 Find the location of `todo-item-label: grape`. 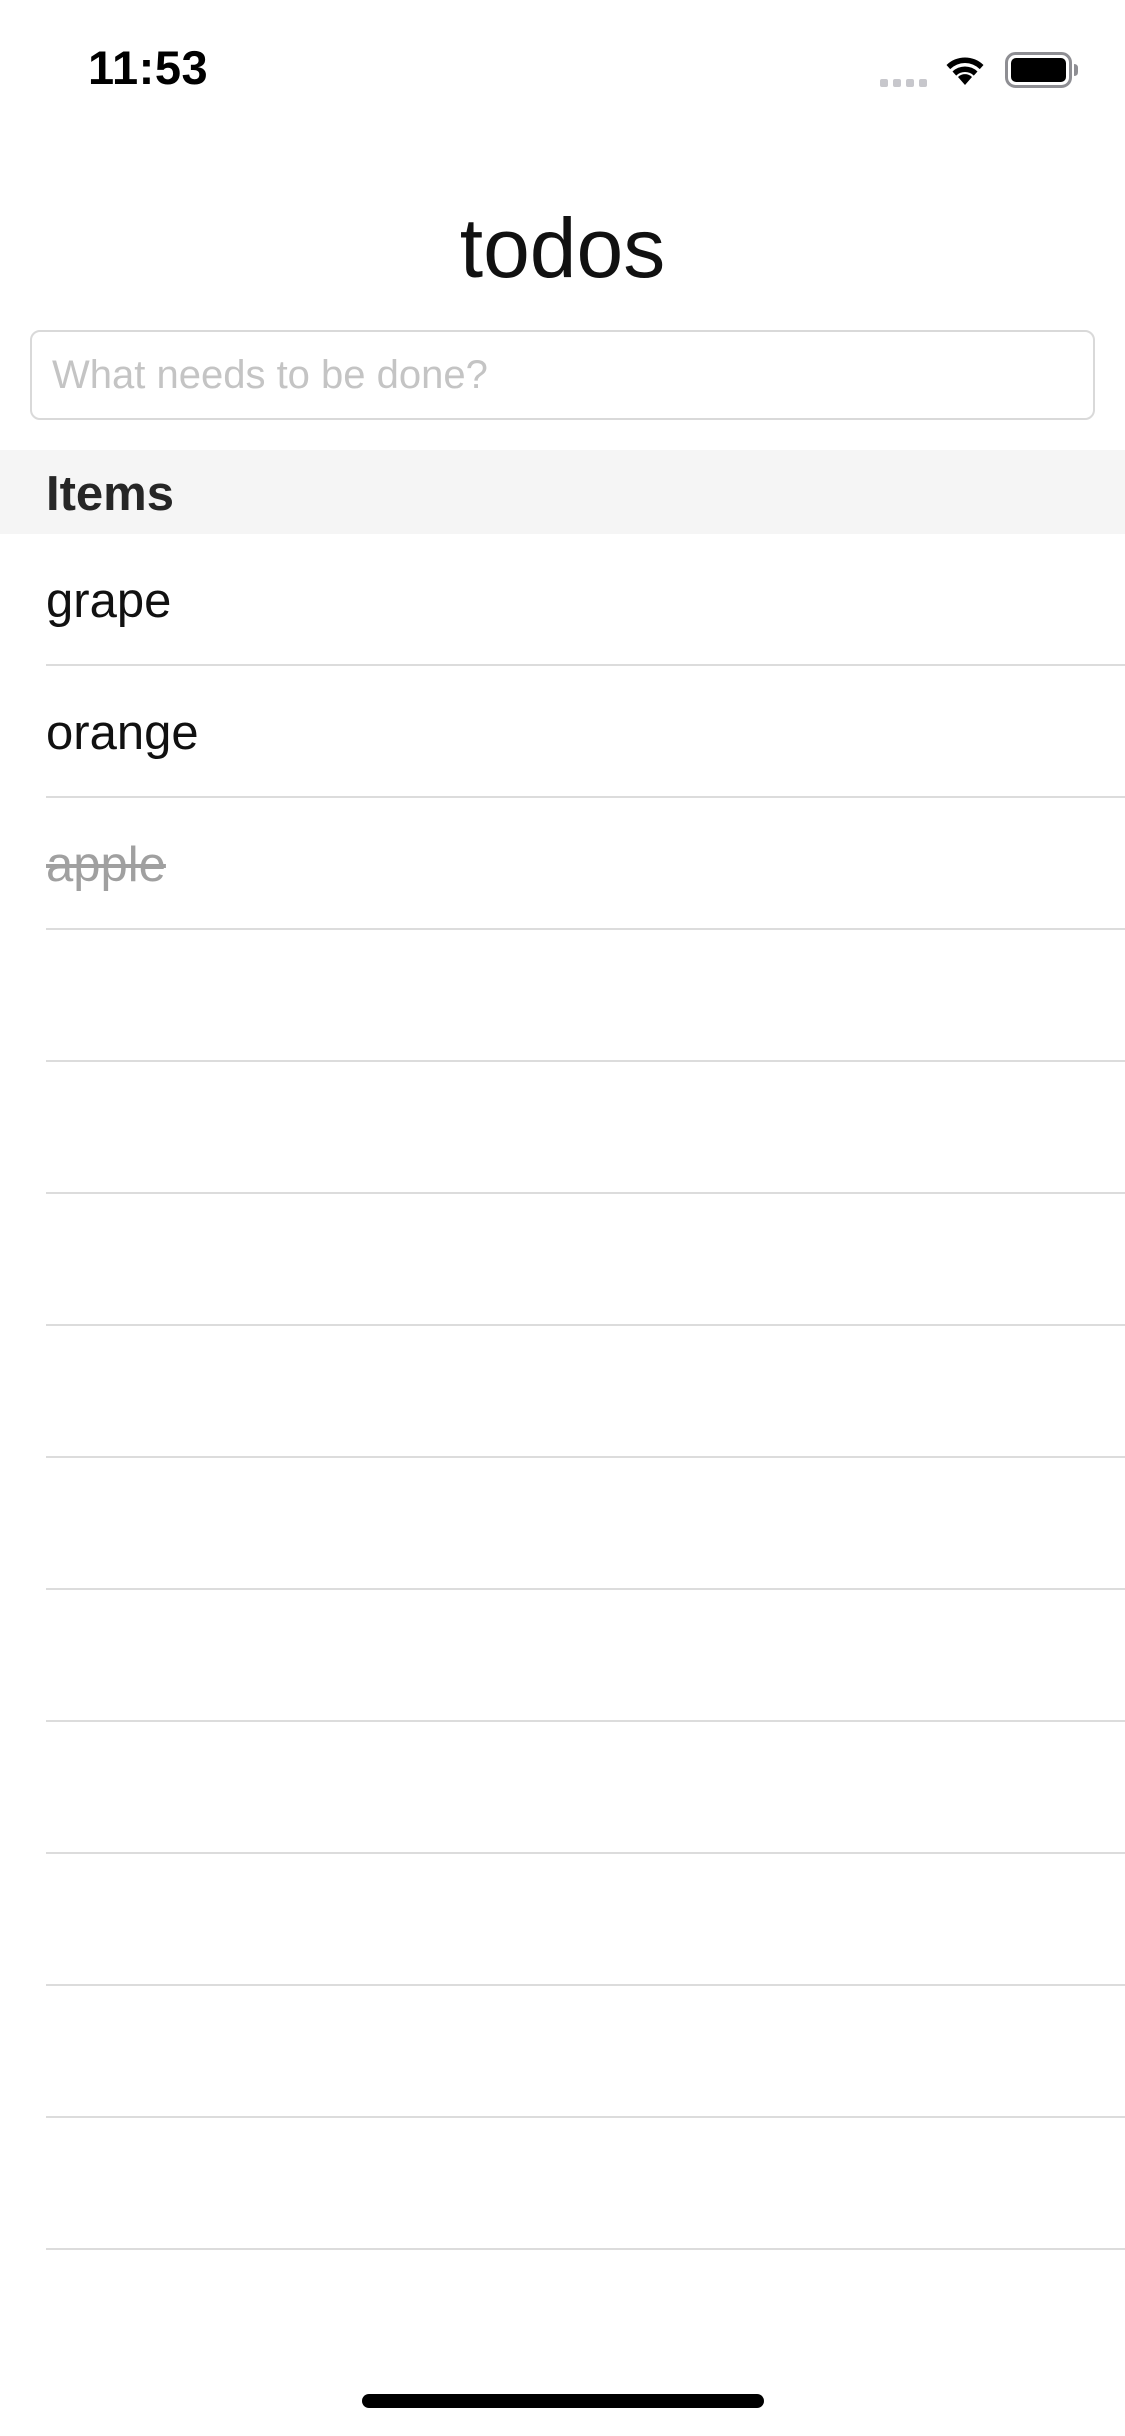

todo-item-label: grape is located at coordinates (109, 601).